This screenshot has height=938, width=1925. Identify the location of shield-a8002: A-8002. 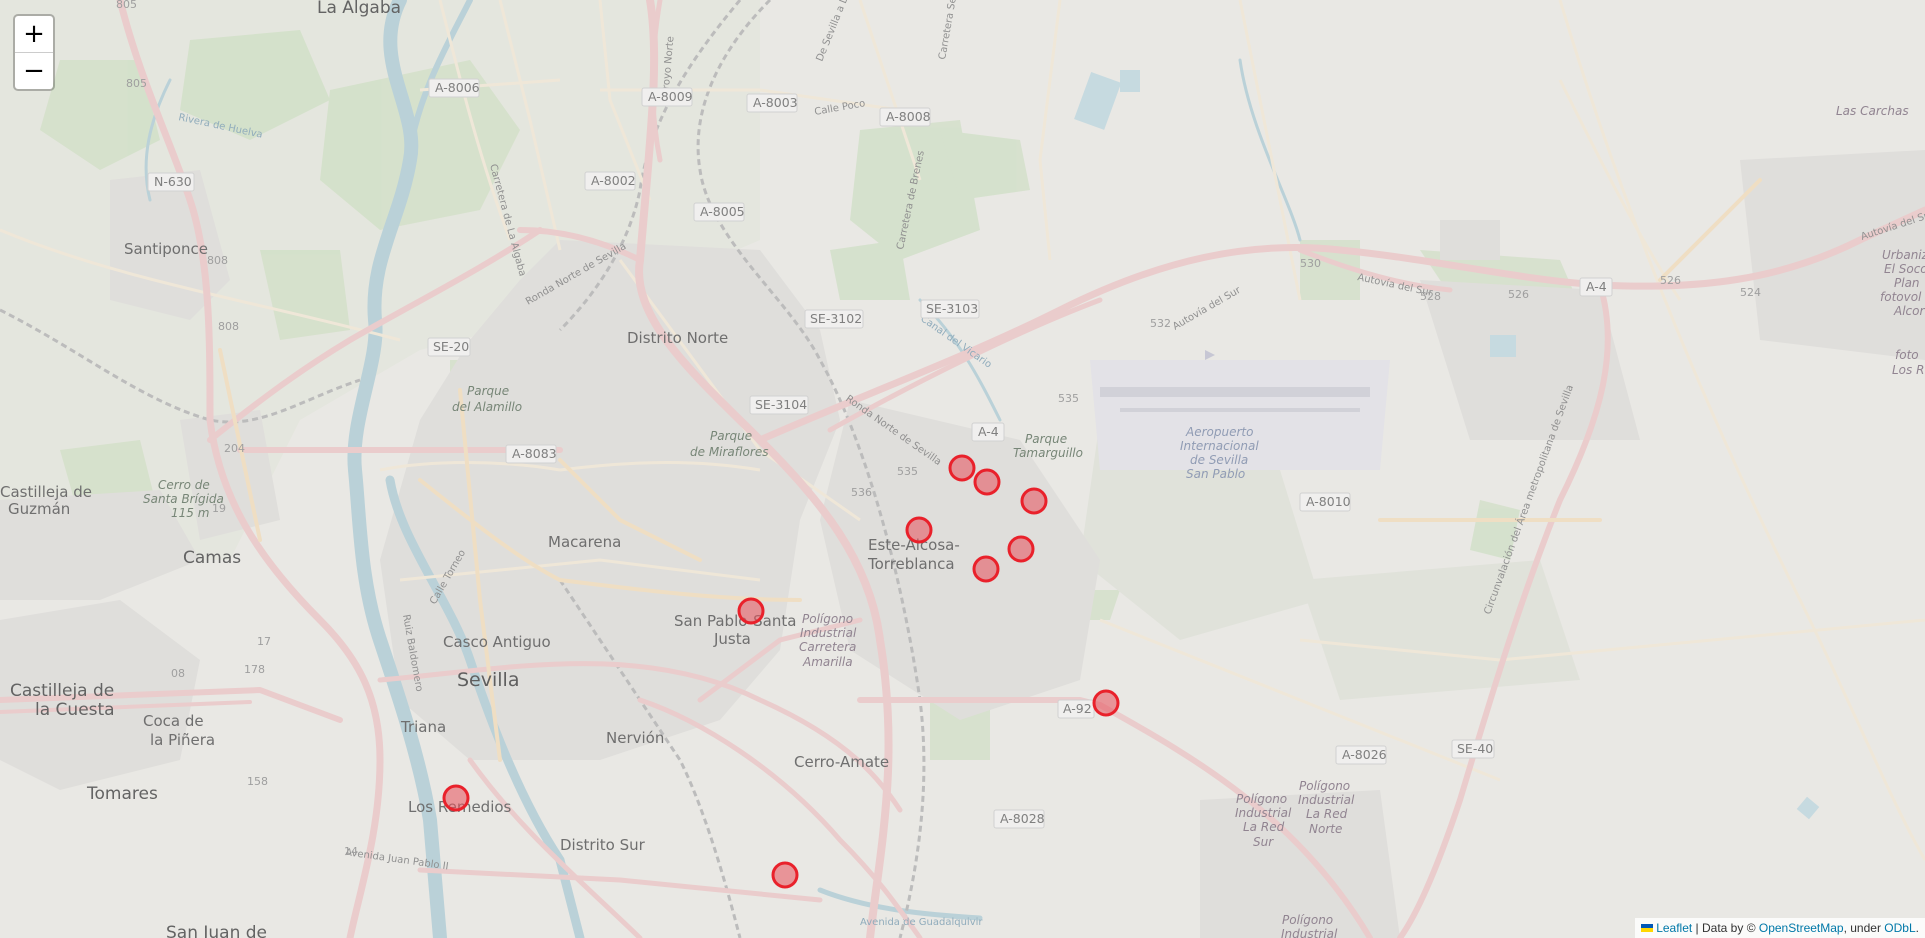
(610, 181).